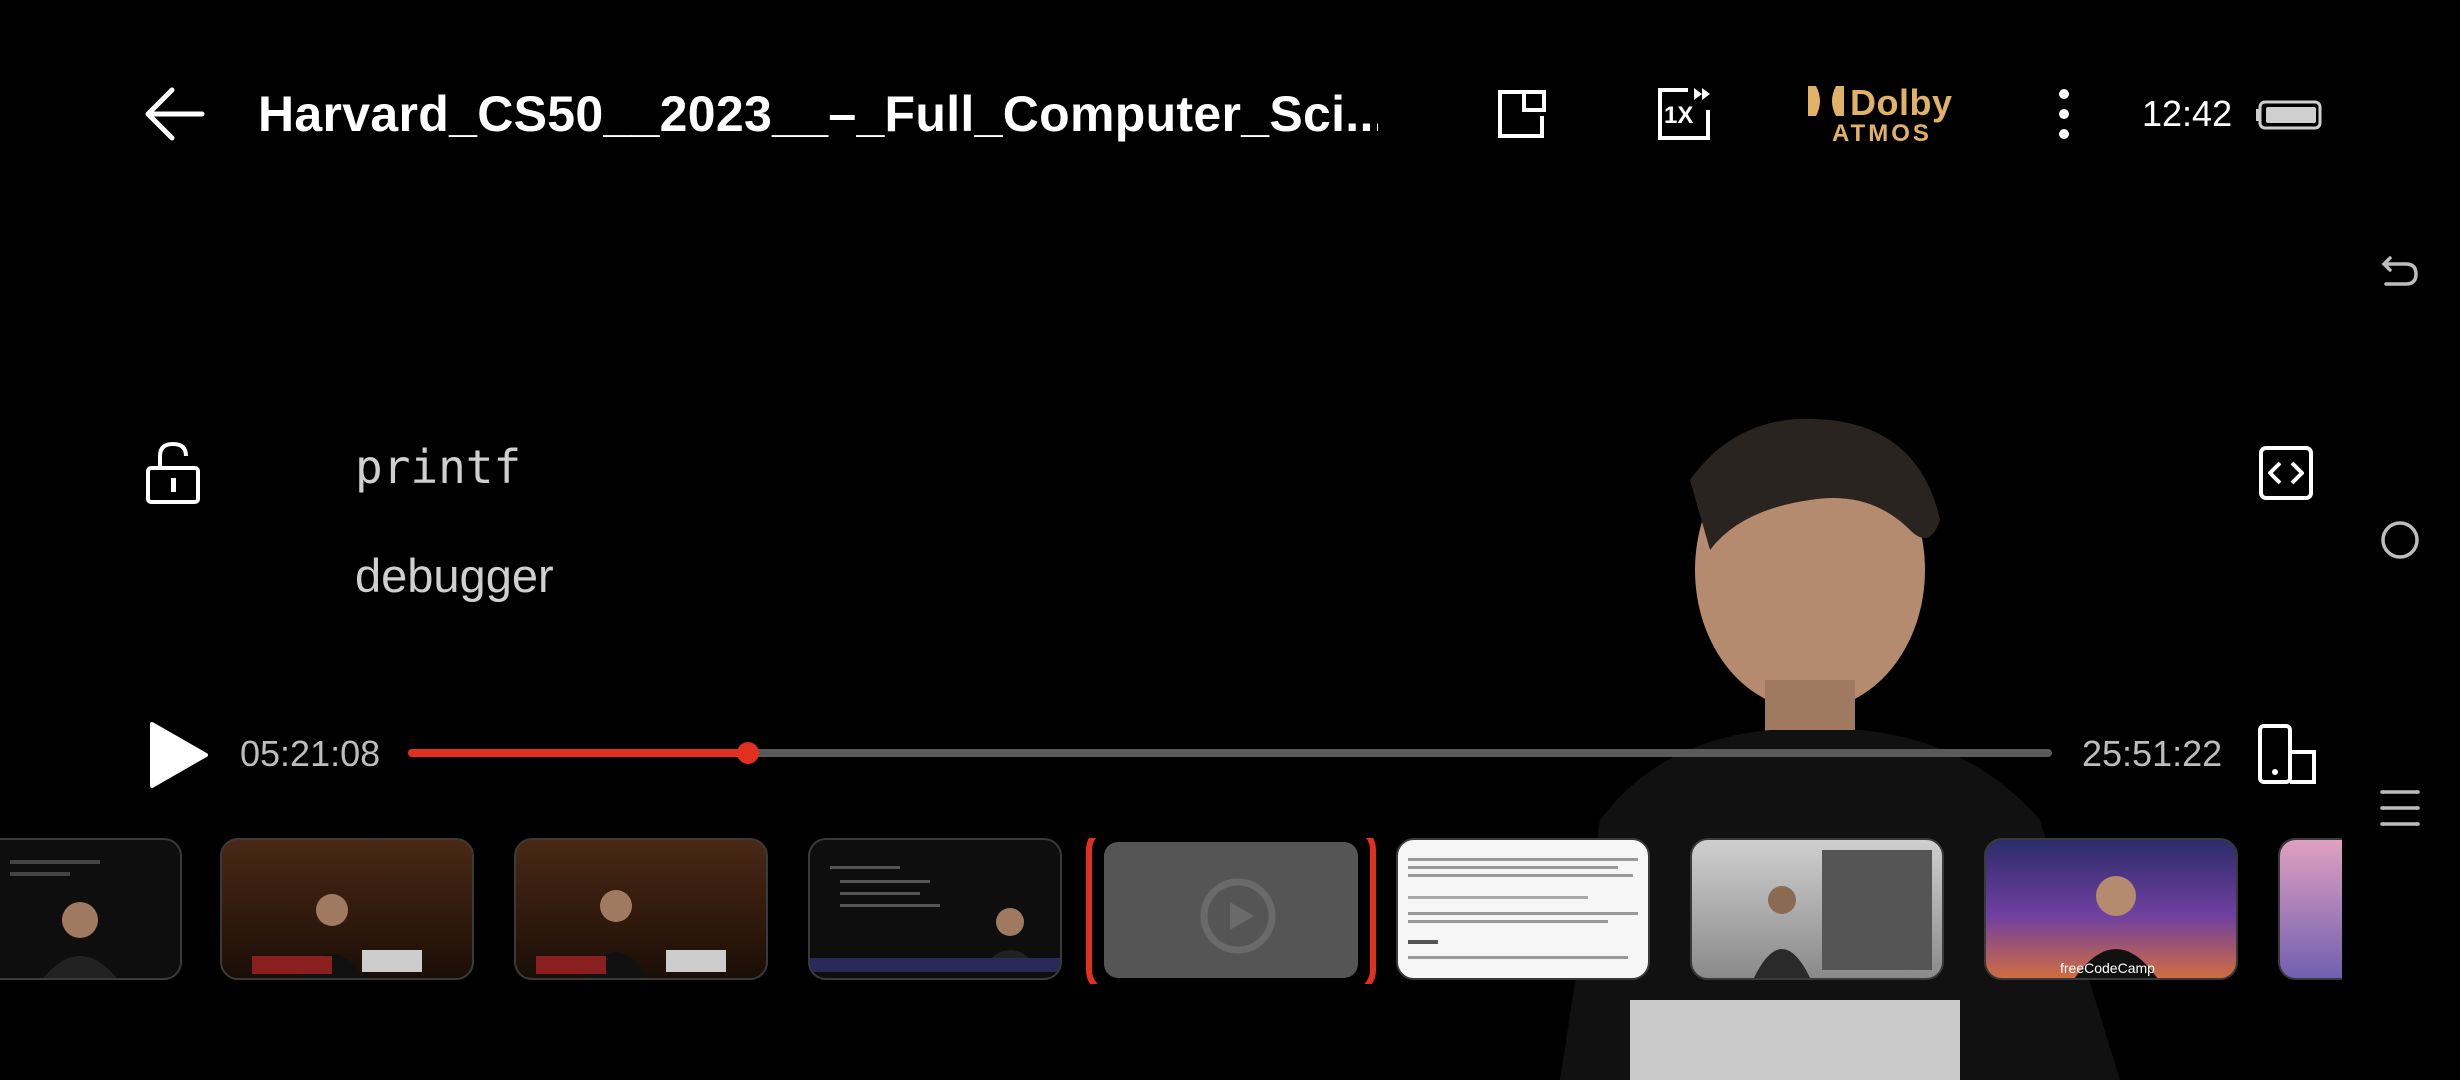  What do you see at coordinates (2107, 968) in the screenshot?
I see `thumbnail-caption: freeCodeCamp` at bounding box center [2107, 968].